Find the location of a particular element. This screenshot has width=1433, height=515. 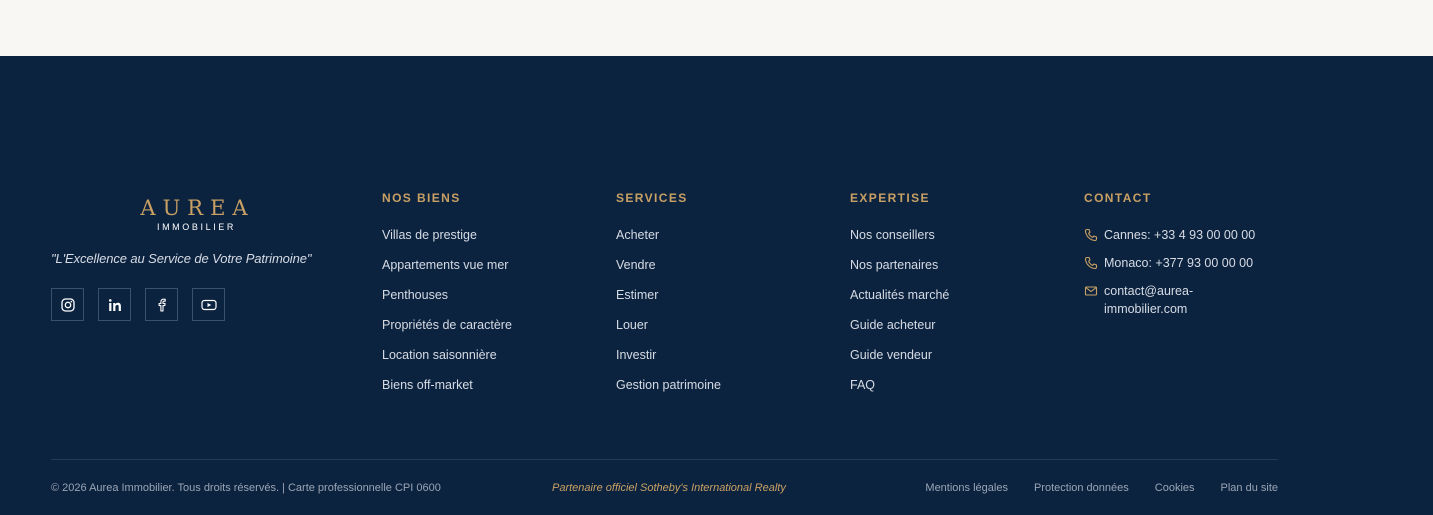

column-title: NOS BIENS is located at coordinates (421, 198).